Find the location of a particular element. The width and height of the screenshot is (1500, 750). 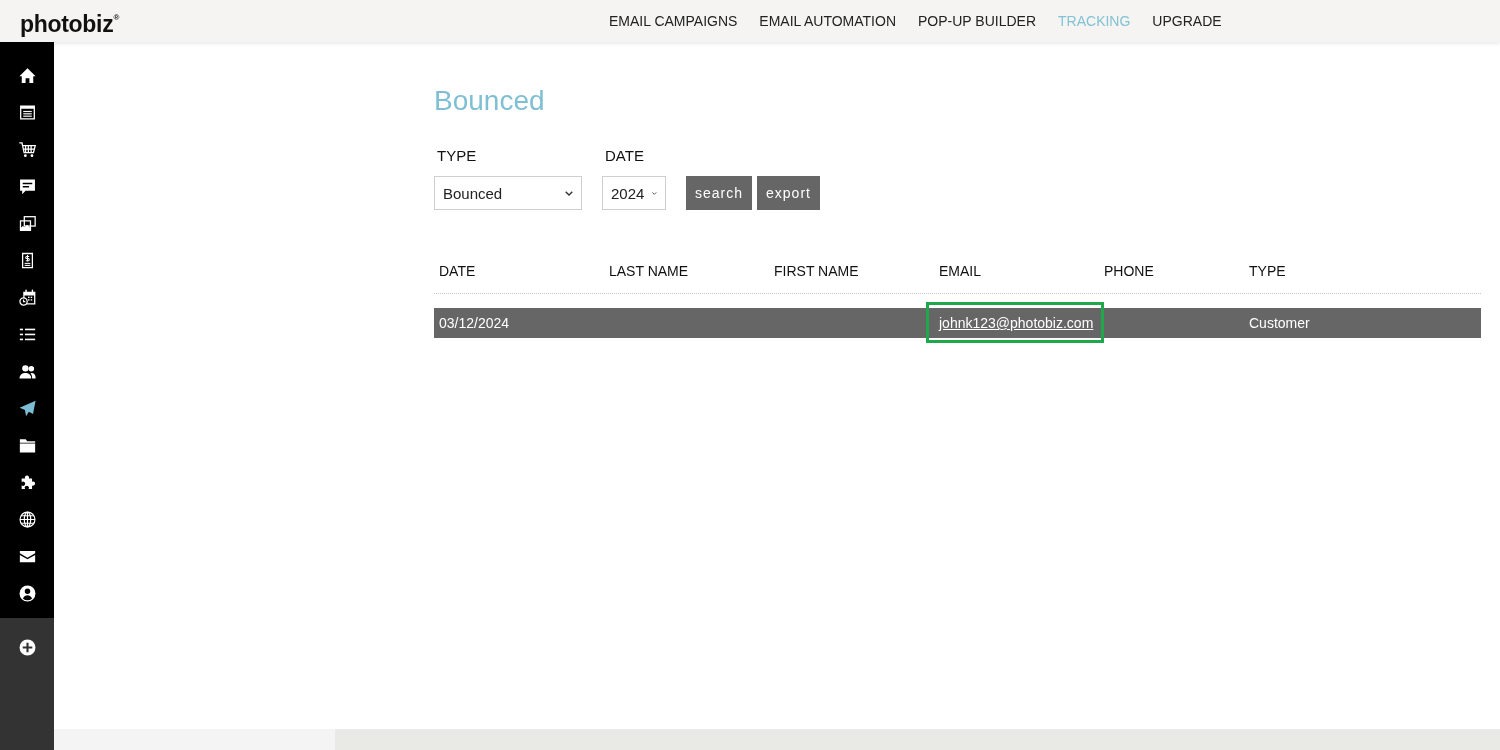

nav-tab: EMAIL CAMPAIGNS is located at coordinates (673, 21).